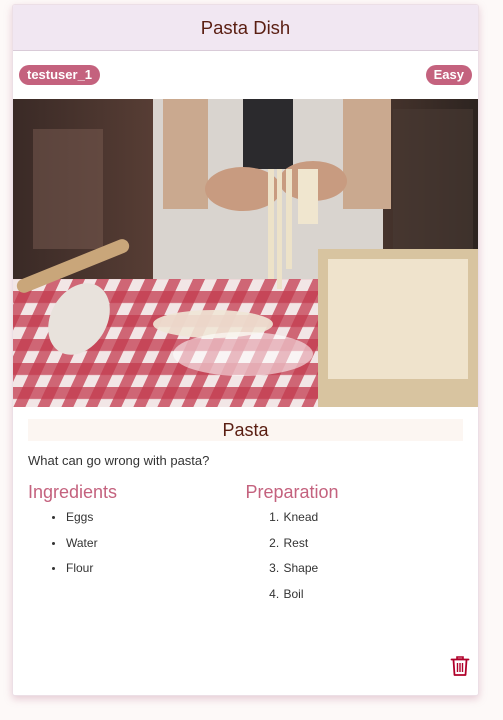  Describe the element at coordinates (119, 460) in the screenshot. I see `recipe-description: What can go wrong with pasta?` at that location.